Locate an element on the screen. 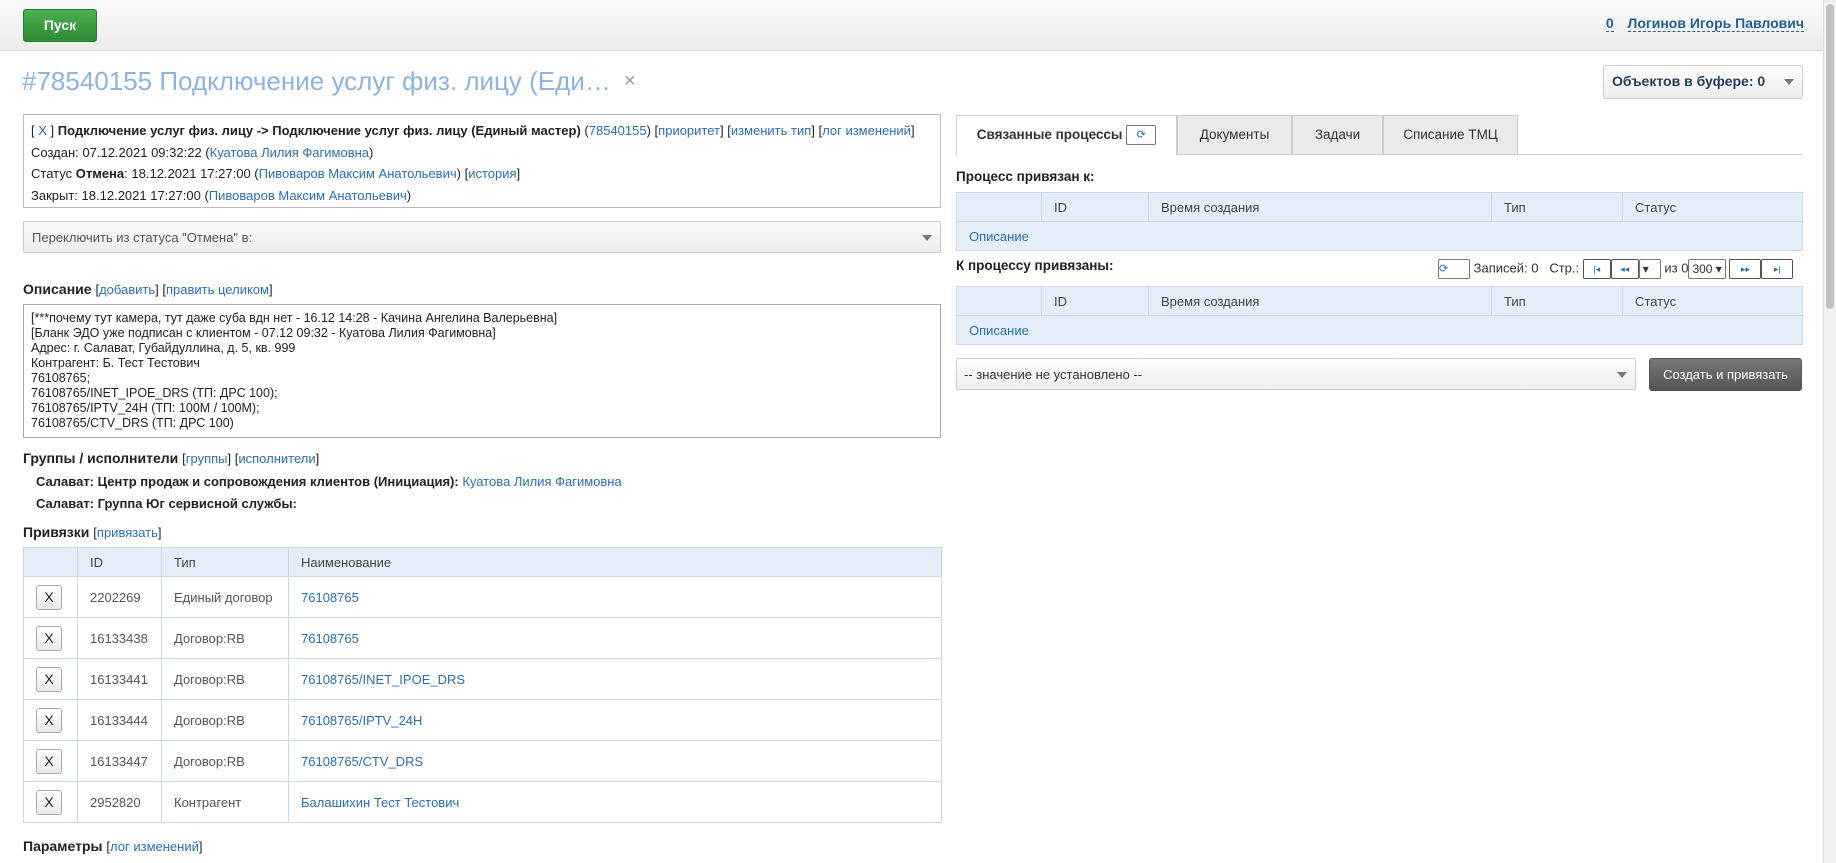 This screenshot has width=1836, height=863. top-bar: Пуск 0 Логинов Игорь Павлович is located at coordinates (918, 25).